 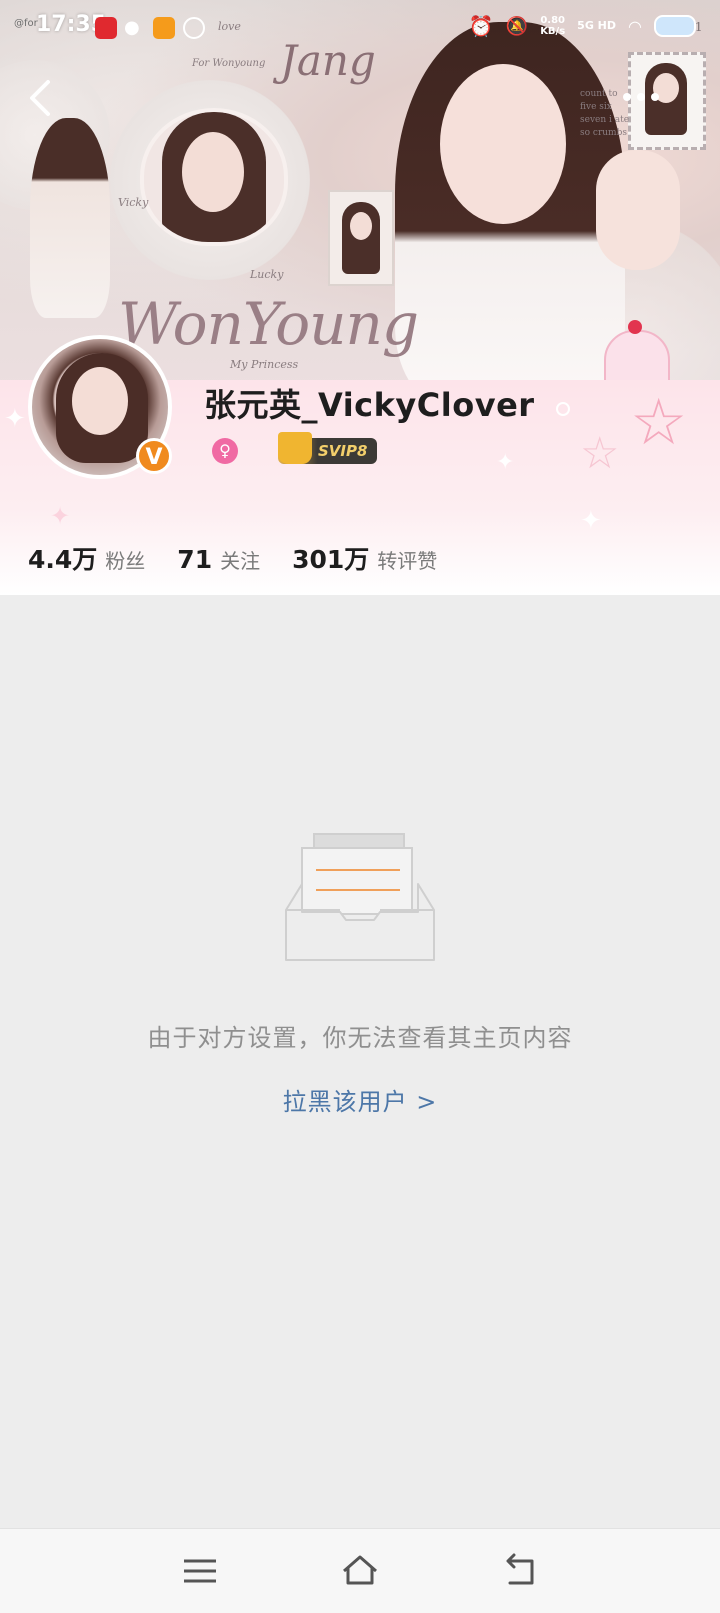 What do you see at coordinates (295, 448) in the screenshot?
I see `crown-icon` at bounding box center [295, 448].